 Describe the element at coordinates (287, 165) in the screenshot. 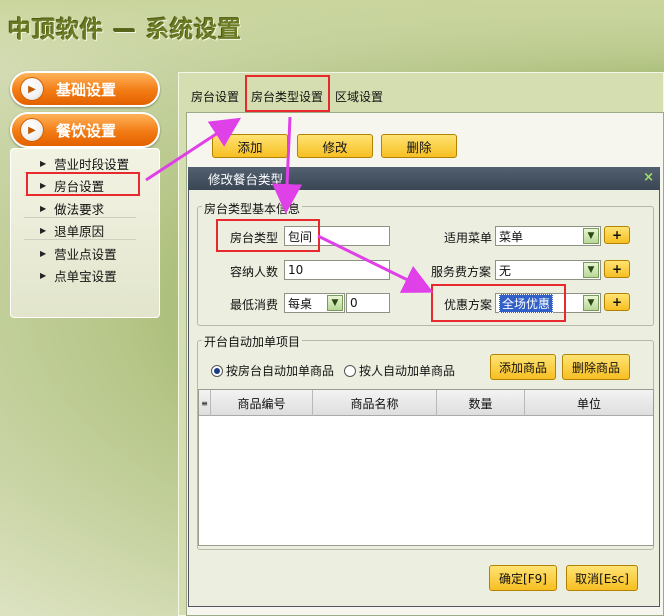

I see `arrow-to-field` at that location.